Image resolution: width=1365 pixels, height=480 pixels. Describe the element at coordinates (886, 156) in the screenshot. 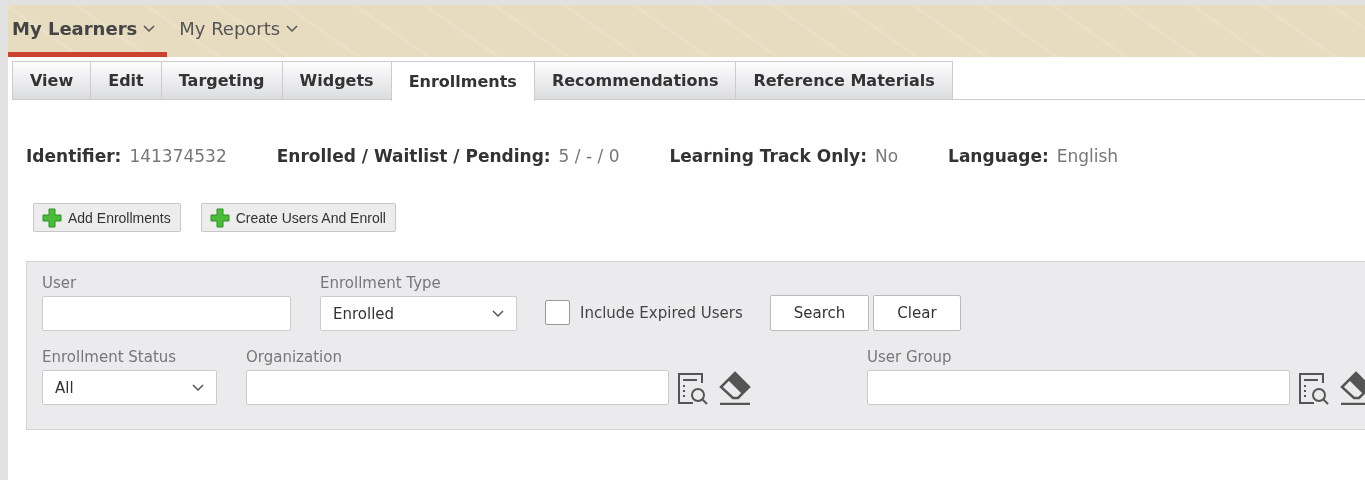

I see `detail-value: No` at that location.